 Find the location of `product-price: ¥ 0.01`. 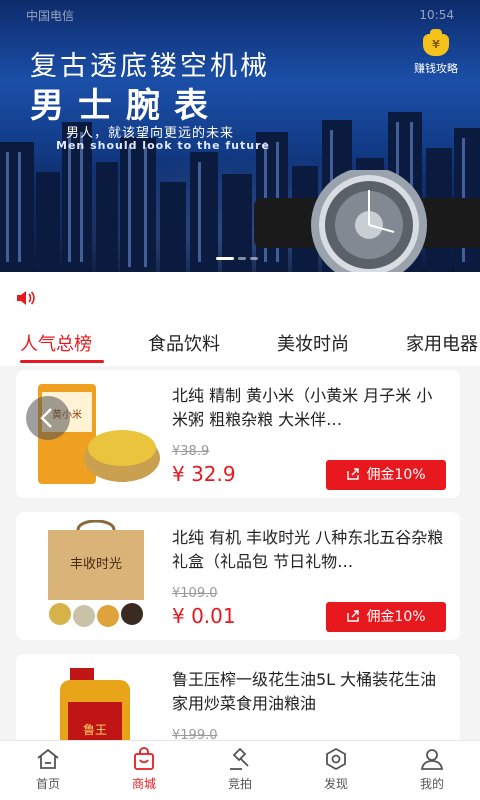

product-price: ¥ 0.01 is located at coordinates (204, 616).